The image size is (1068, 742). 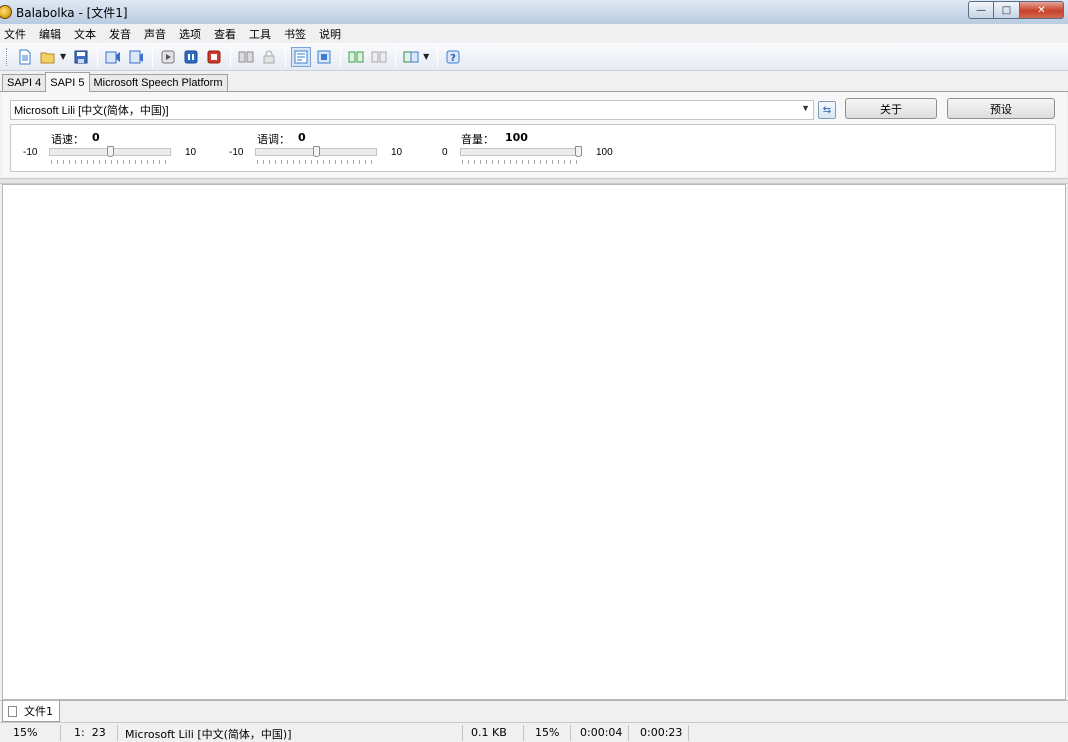 I want to click on volume-slider-thumb, so click(x=578, y=151).